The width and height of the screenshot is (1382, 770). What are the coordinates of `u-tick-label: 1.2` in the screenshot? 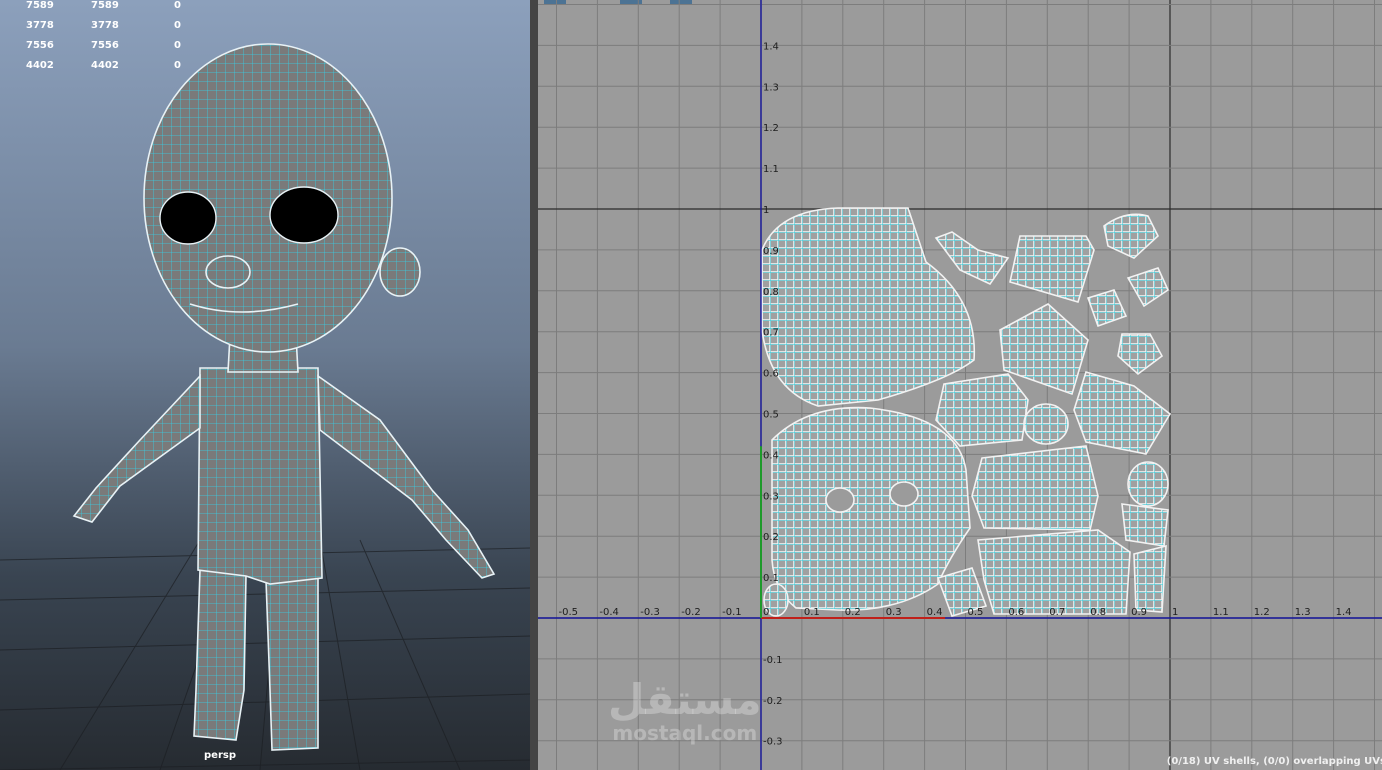 It's located at (1262, 612).